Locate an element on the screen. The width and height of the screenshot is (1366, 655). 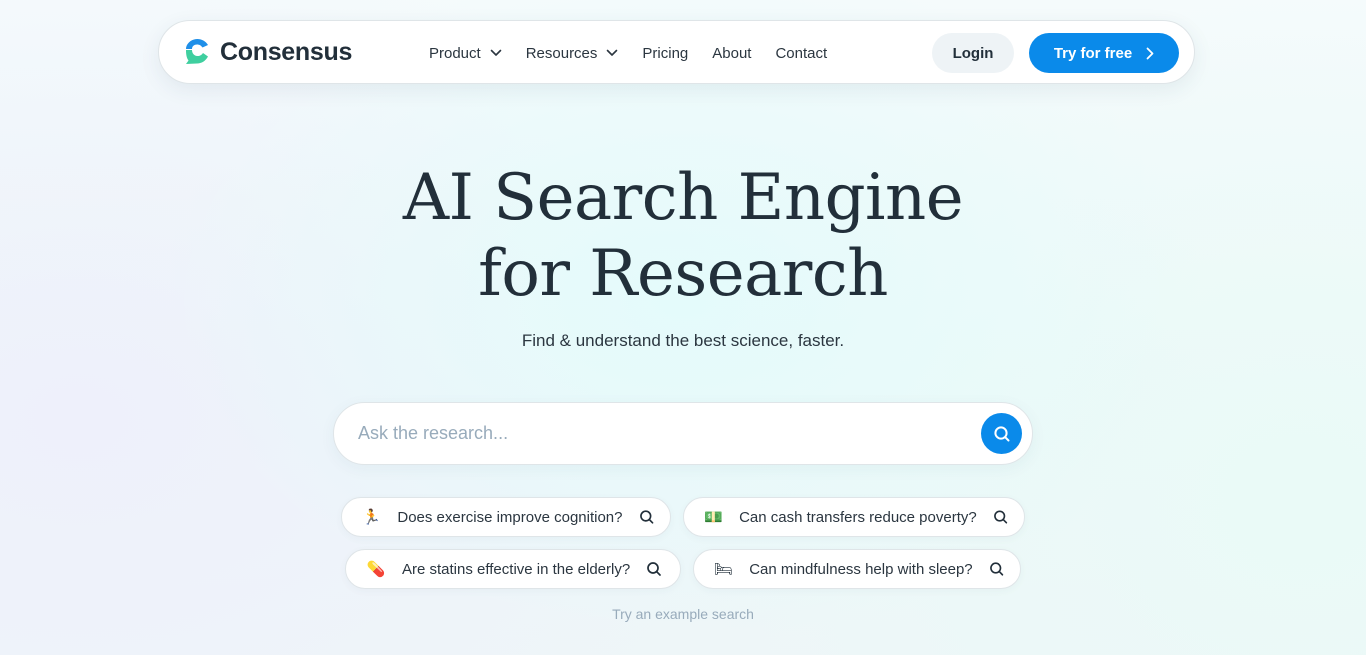
example-search-chip: 🛏 Can mindfulness help with sleep? is located at coordinates (857, 569).